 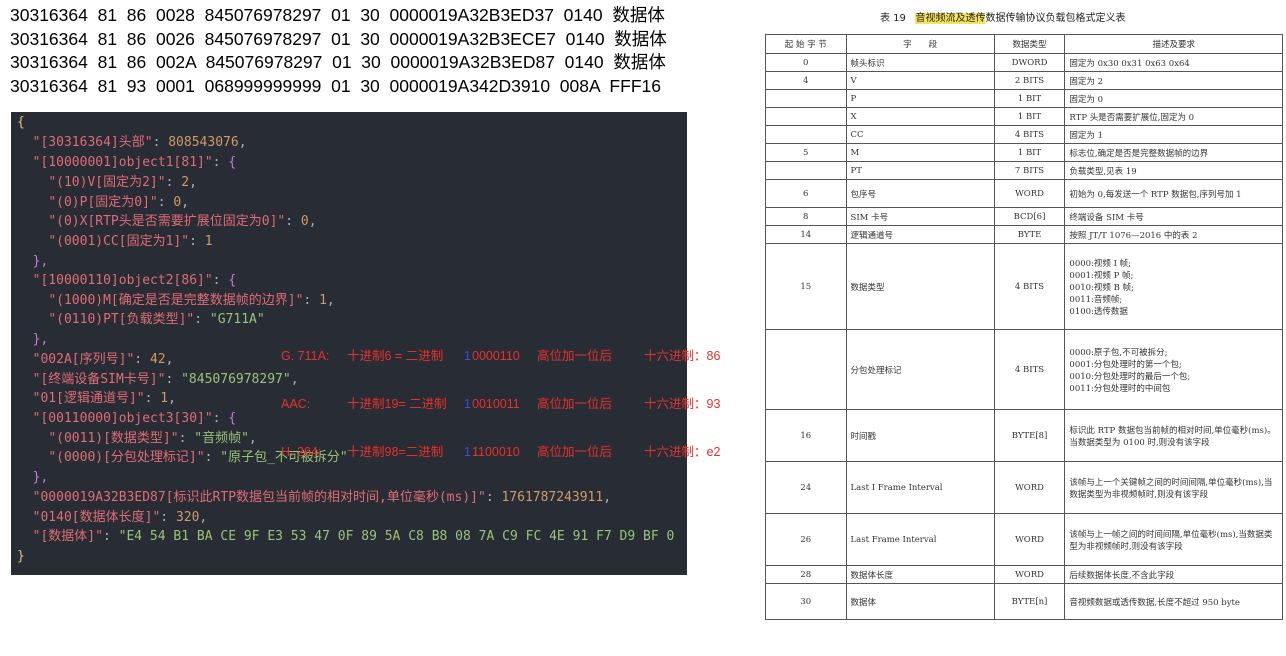 I want to click on table-row: 28 数据体长度 WORD 后续数据体长度,不含此字段, so click(x=1024, y=574).